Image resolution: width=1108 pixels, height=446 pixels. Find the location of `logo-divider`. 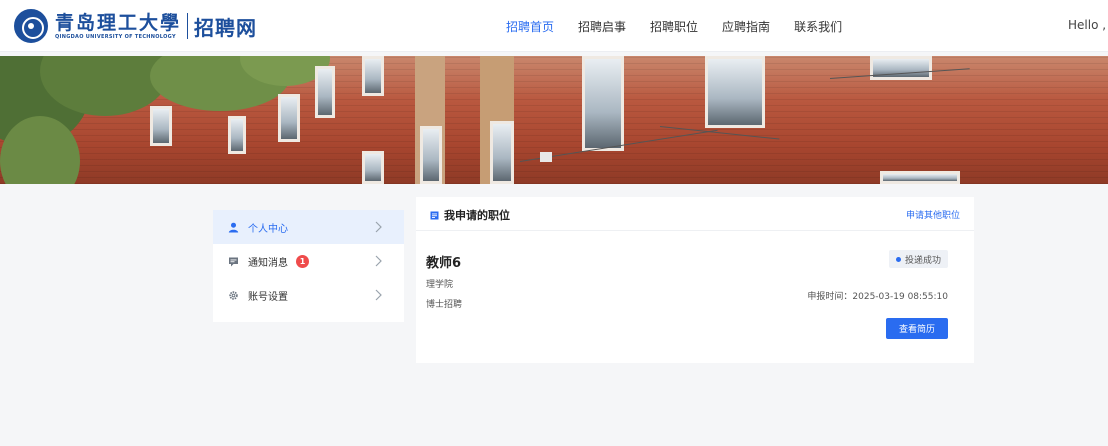

logo-divider is located at coordinates (188, 26).